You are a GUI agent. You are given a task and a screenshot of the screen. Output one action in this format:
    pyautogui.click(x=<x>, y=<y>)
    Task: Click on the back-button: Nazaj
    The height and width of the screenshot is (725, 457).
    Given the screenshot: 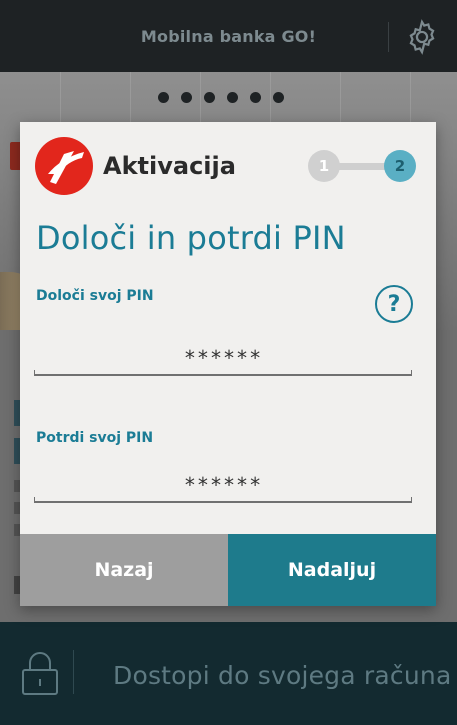 What is the action you would take?
    pyautogui.click(x=124, y=570)
    